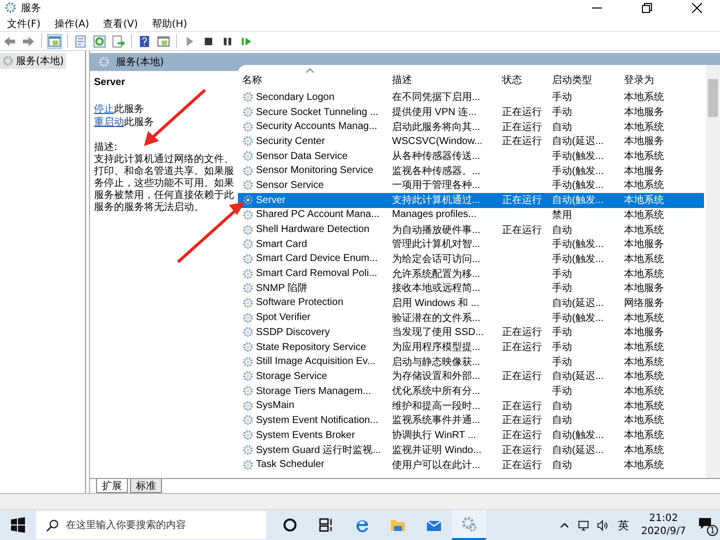 The image size is (720, 540). Describe the element at coordinates (24, 23) in the screenshot. I see `menu-item: 文件(F)` at that location.